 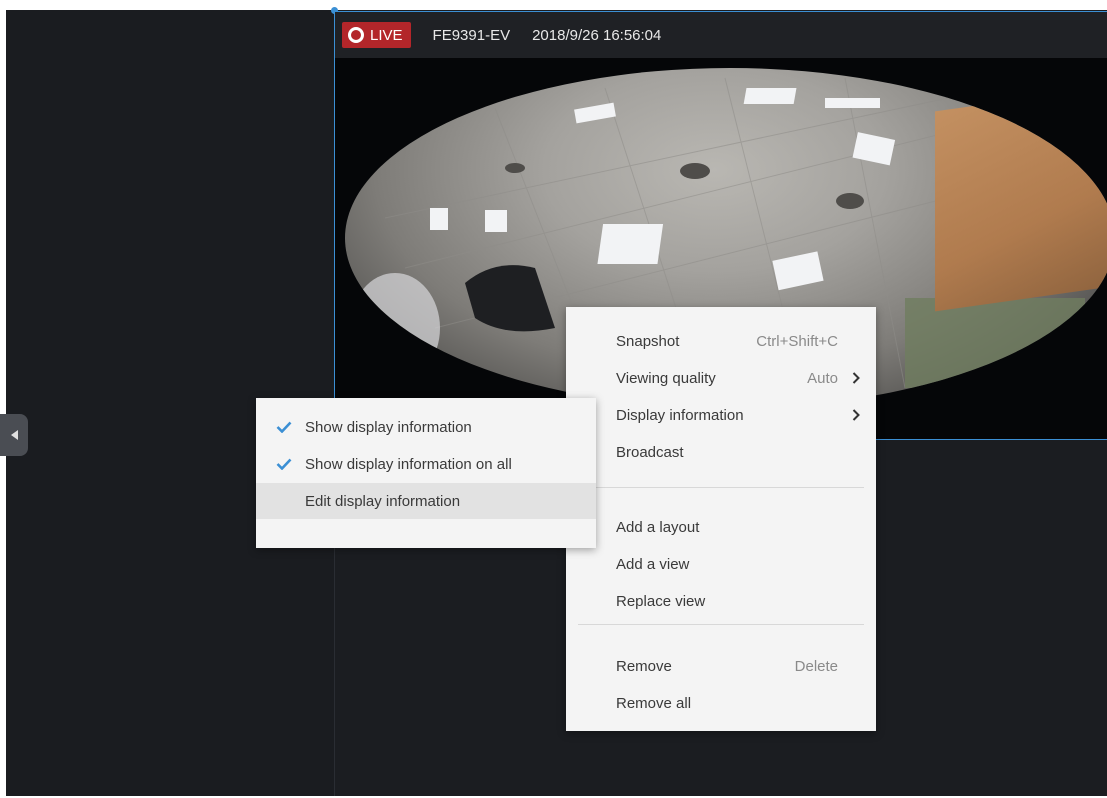 What do you see at coordinates (822, 378) in the screenshot?
I see `menu-item-value: Auto` at bounding box center [822, 378].